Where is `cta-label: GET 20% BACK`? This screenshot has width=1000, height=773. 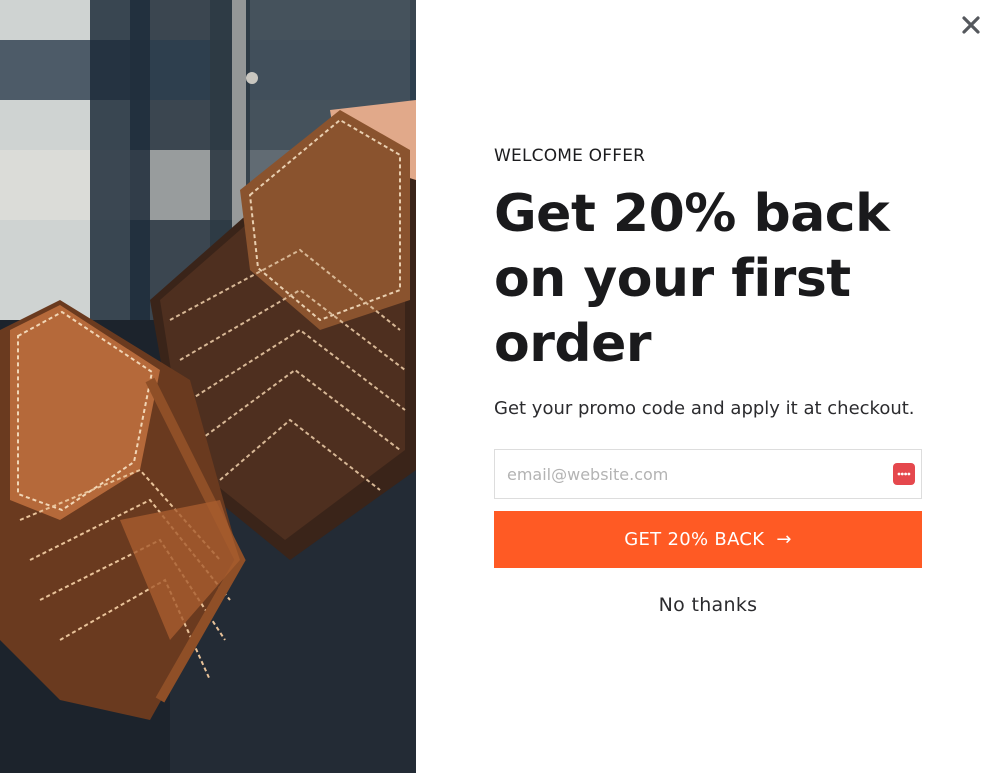 cta-label: GET 20% BACK is located at coordinates (694, 539).